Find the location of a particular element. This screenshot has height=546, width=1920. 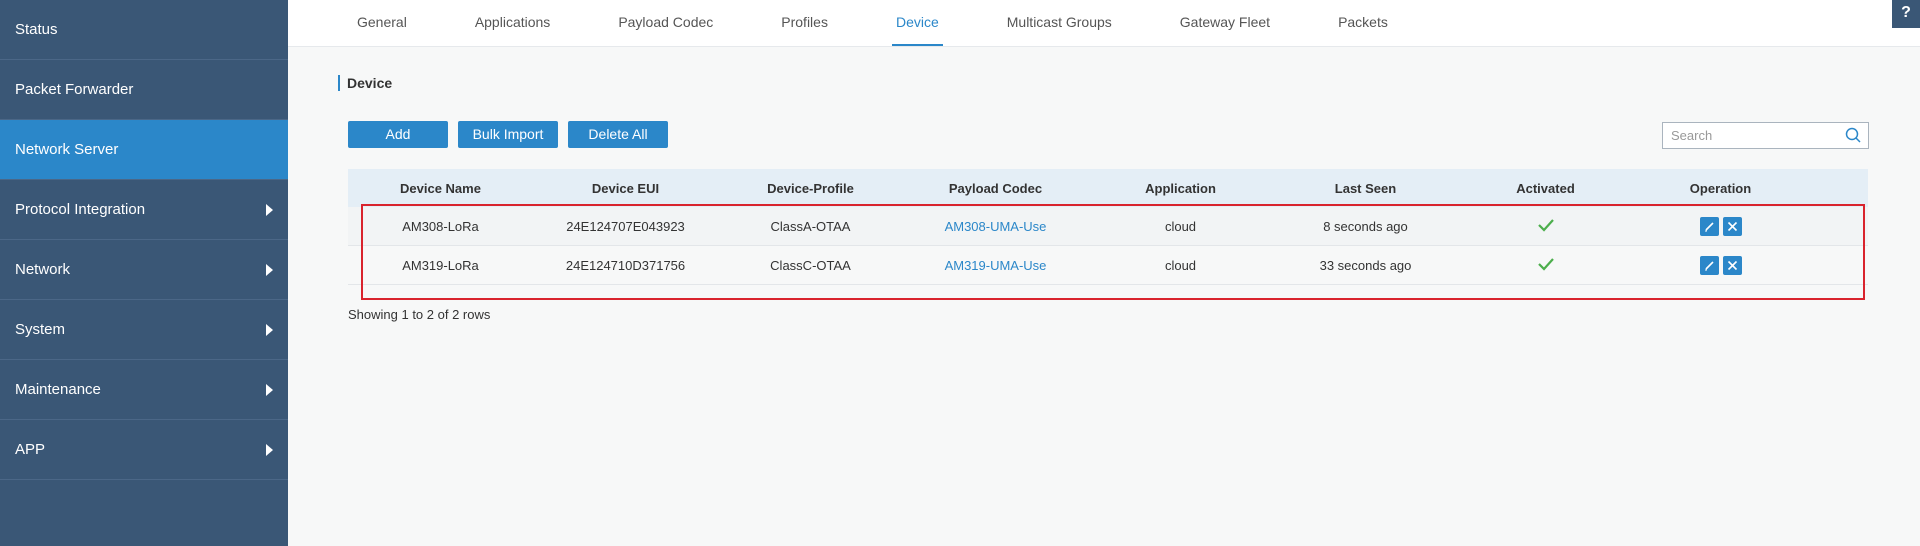

sidebar-item-label: Network Server is located at coordinates (67, 149).